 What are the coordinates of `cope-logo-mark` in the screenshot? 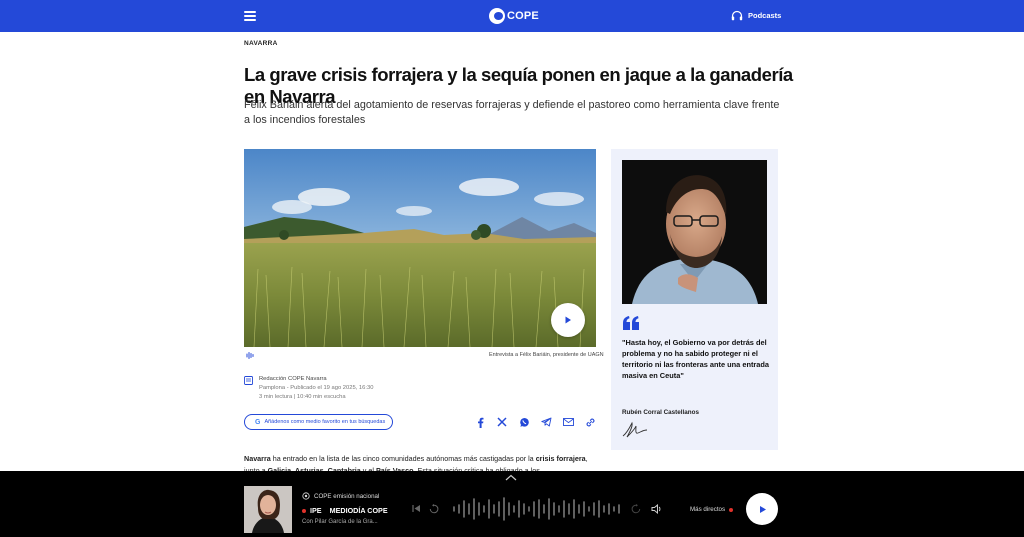 It's located at (497, 16).